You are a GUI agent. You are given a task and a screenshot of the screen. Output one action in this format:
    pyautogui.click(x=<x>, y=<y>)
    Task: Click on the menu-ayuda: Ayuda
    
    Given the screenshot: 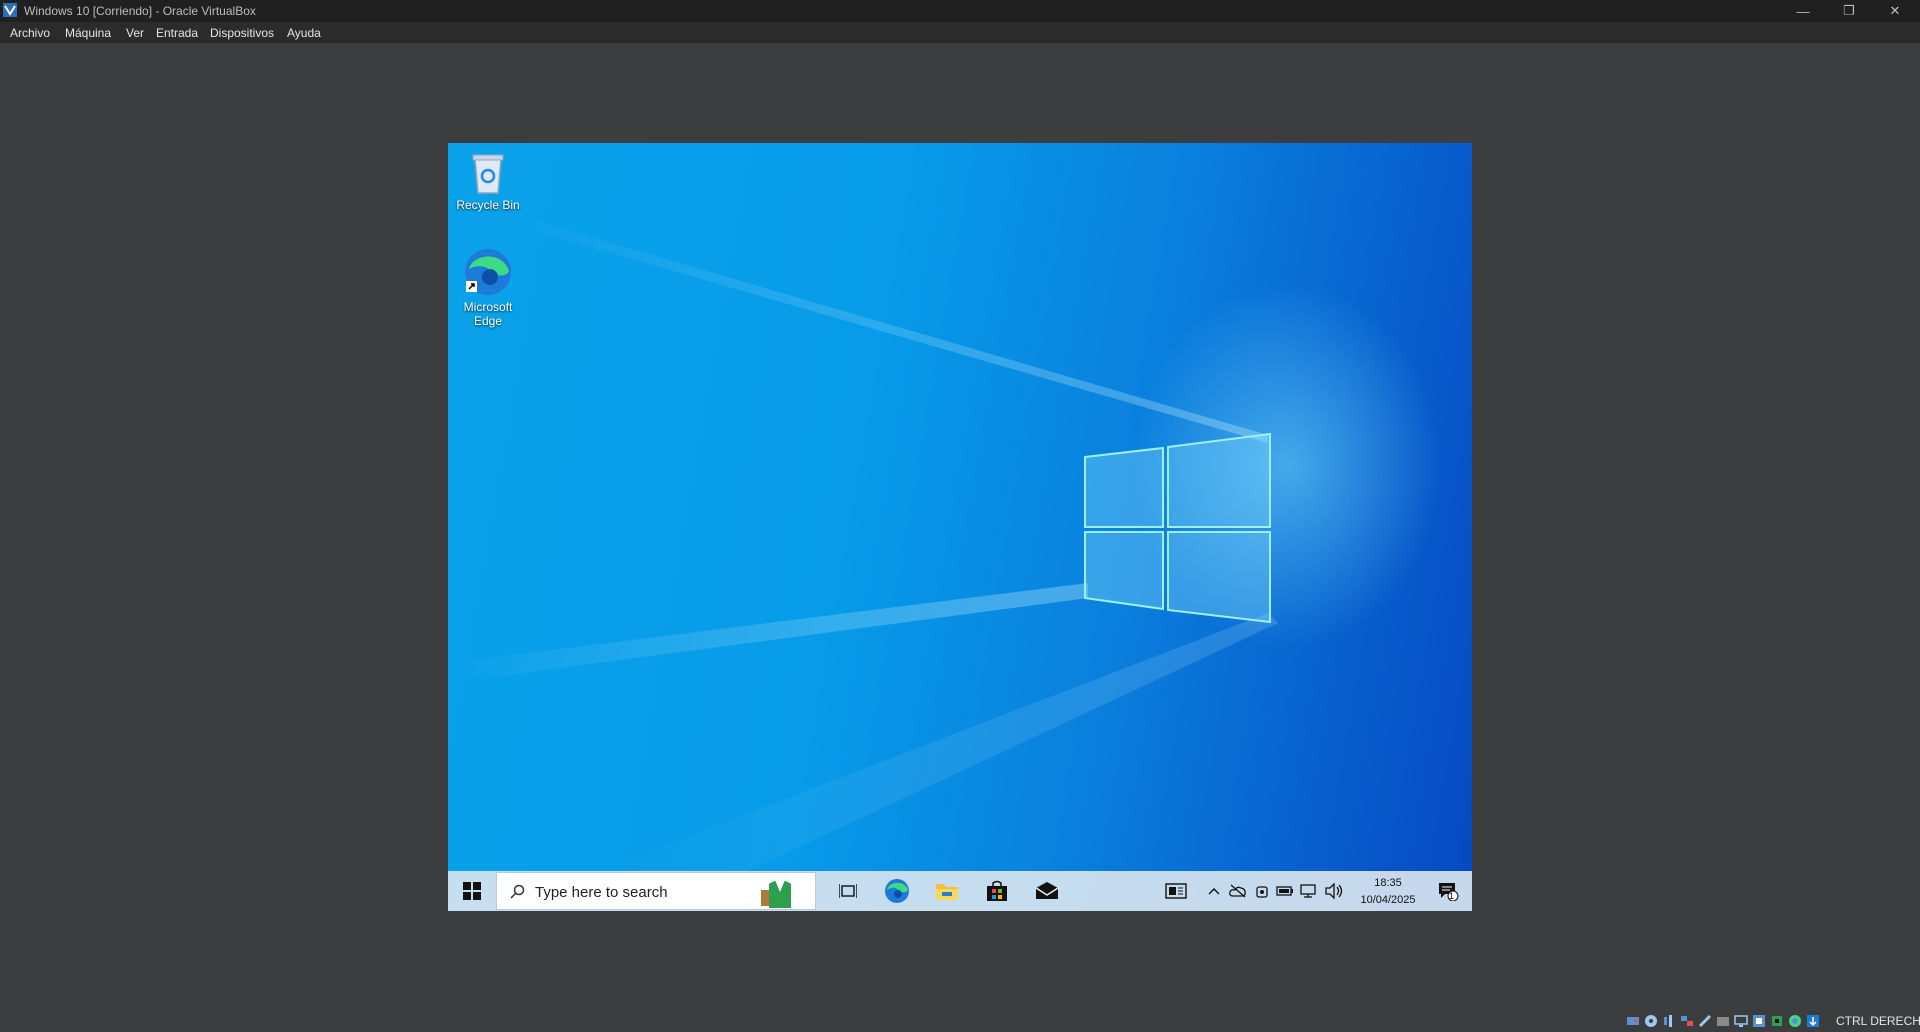 What is the action you would take?
    pyautogui.click(x=304, y=33)
    